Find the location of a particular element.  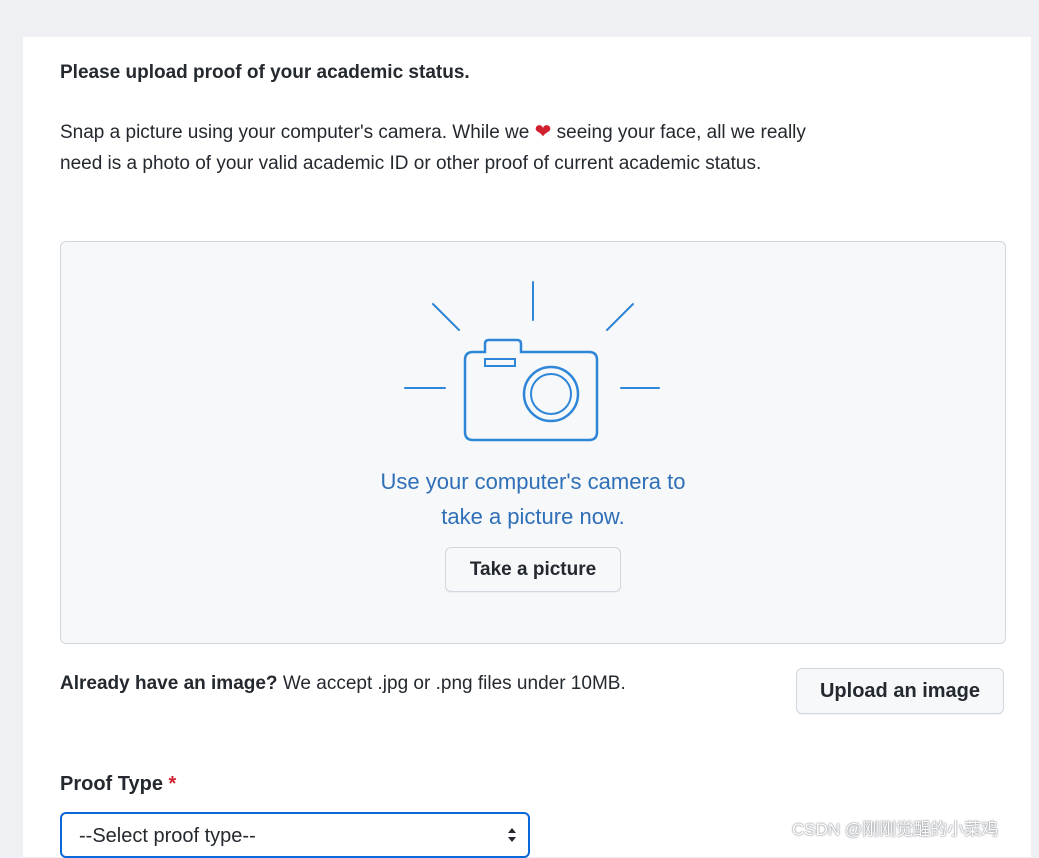

proof-type-label: Proof Type * is located at coordinates (118, 784).